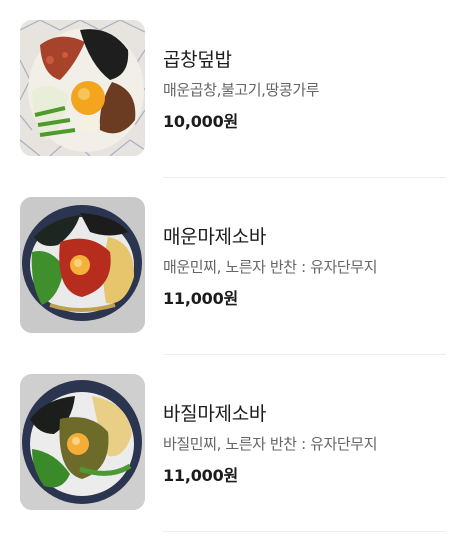  Describe the element at coordinates (215, 414) in the screenshot. I see `menu-item-name: 바질마제소바` at that location.